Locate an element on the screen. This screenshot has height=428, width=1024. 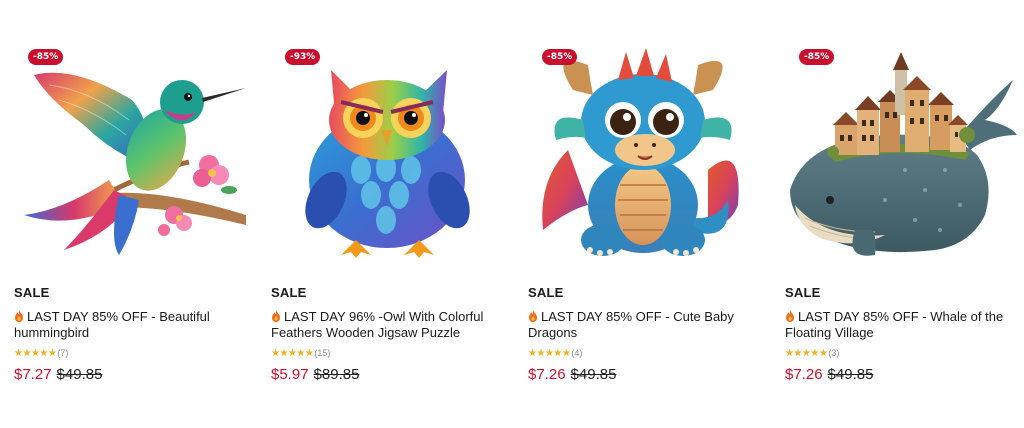
sale-price: $7.27 is located at coordinates (33, 374).